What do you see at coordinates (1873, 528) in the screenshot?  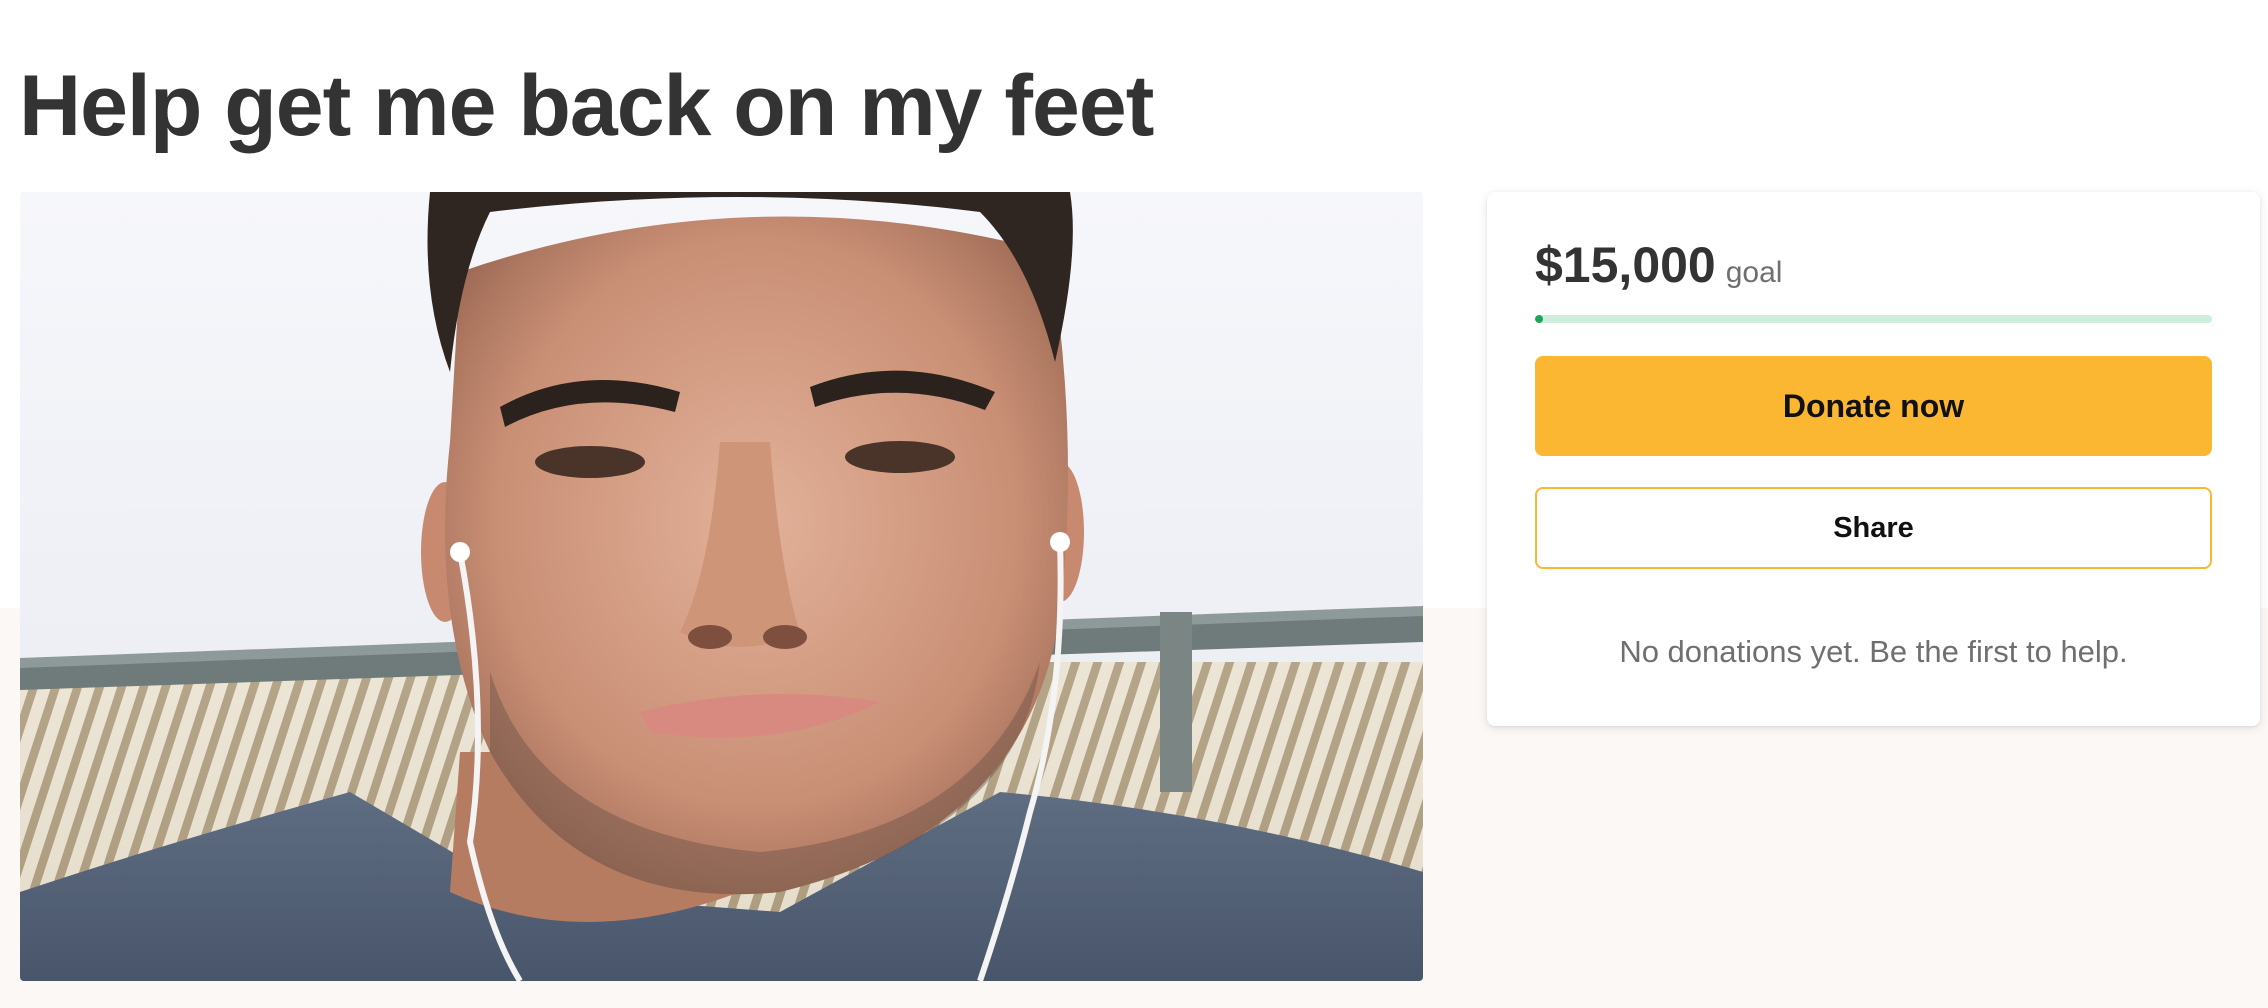 I see `share-button: Share` at bounding box center [1873, 528].